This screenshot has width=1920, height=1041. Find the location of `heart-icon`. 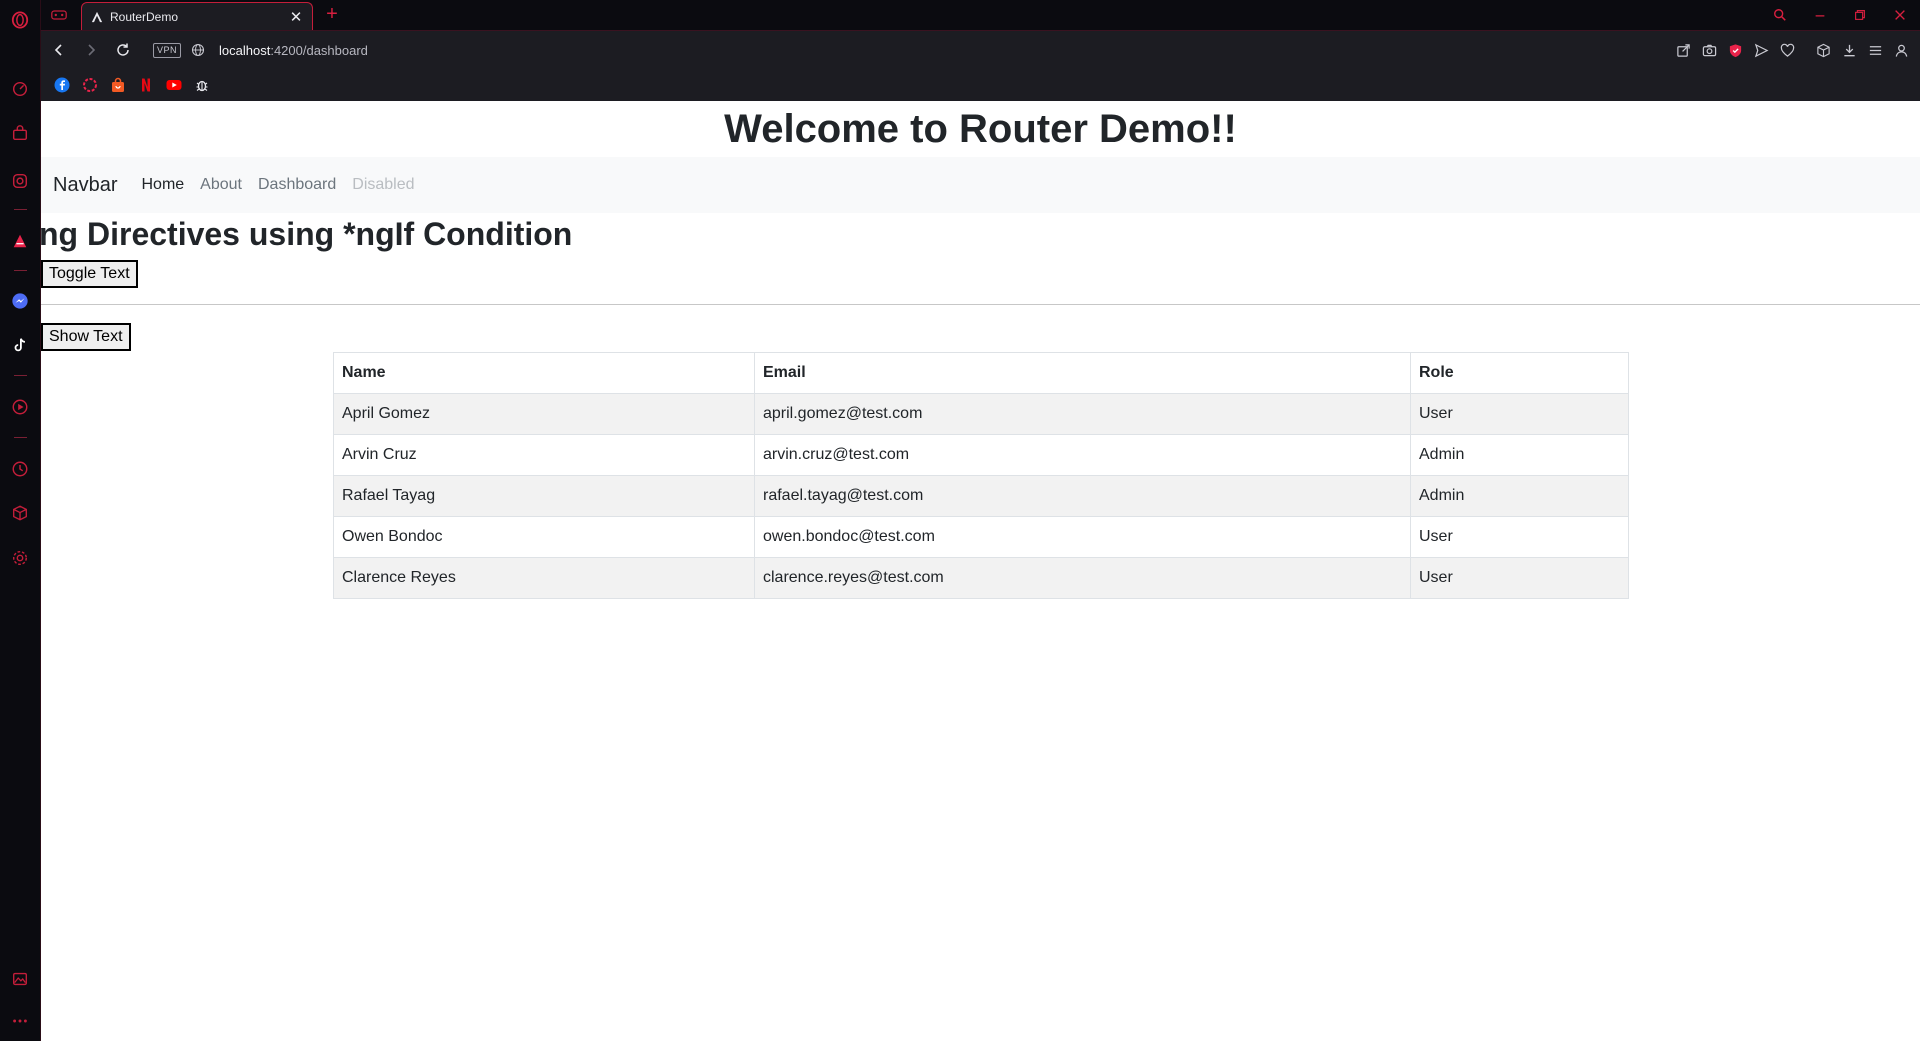

heart-icon is located at coordinates (1787, 50).